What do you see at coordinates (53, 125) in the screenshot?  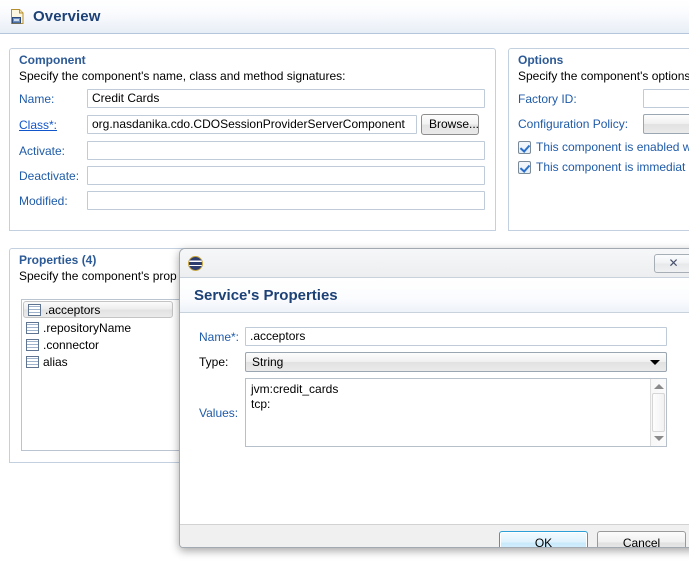 I see `class-link: Class*:` at bounding box center [53, 125].